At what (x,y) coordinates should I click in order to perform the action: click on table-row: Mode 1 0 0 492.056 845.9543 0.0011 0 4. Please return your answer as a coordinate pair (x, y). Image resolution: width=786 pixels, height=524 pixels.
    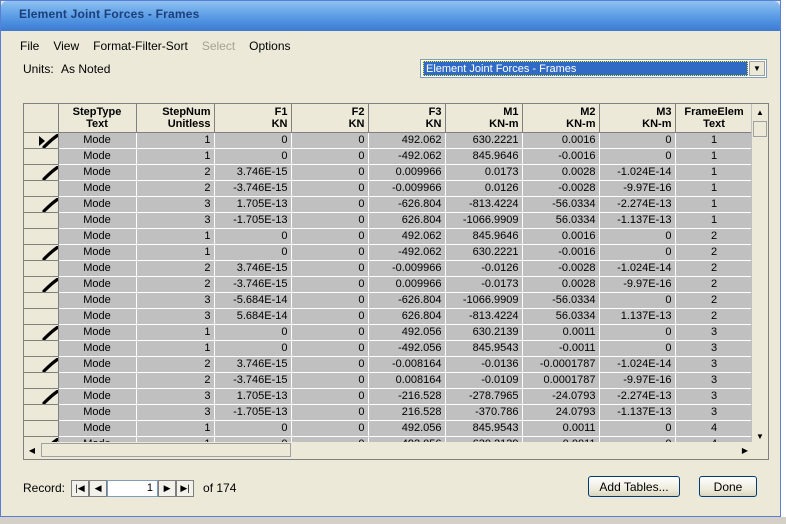
    Looking at the image, I should click on (389, 428).